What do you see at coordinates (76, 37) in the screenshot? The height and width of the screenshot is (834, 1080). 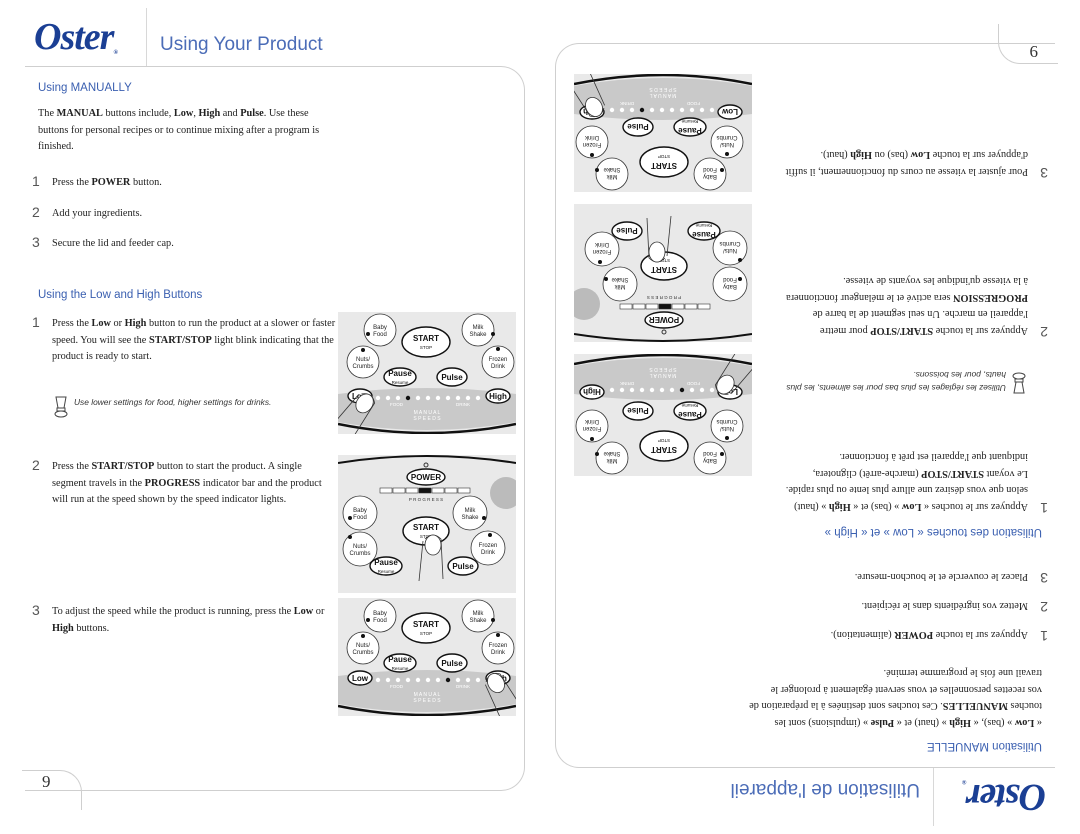 I see `oster-logo: Oster®` at bounding box center [76, 37].